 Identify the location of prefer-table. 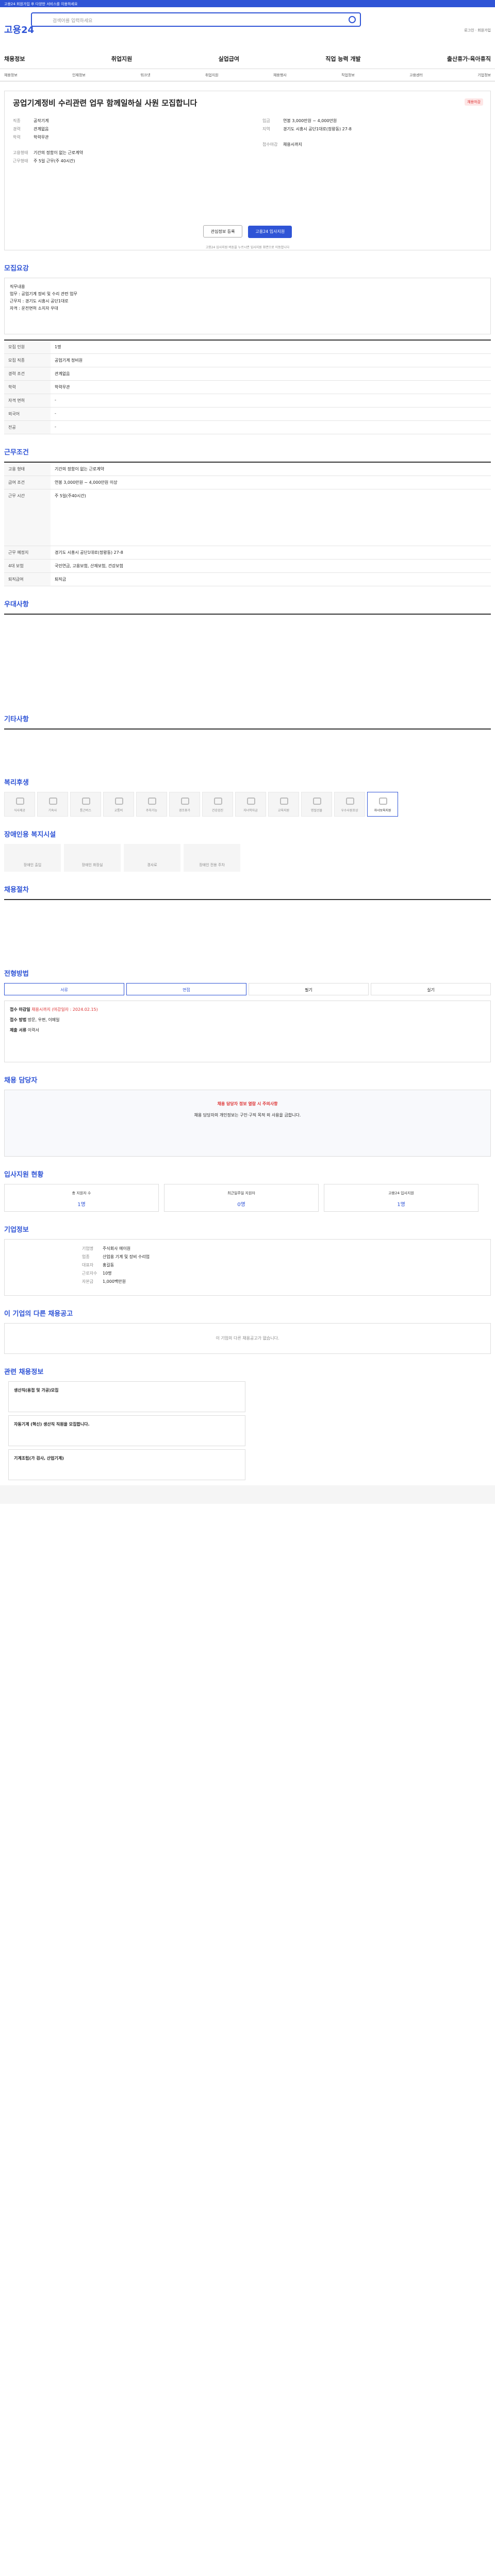
(247, 657).